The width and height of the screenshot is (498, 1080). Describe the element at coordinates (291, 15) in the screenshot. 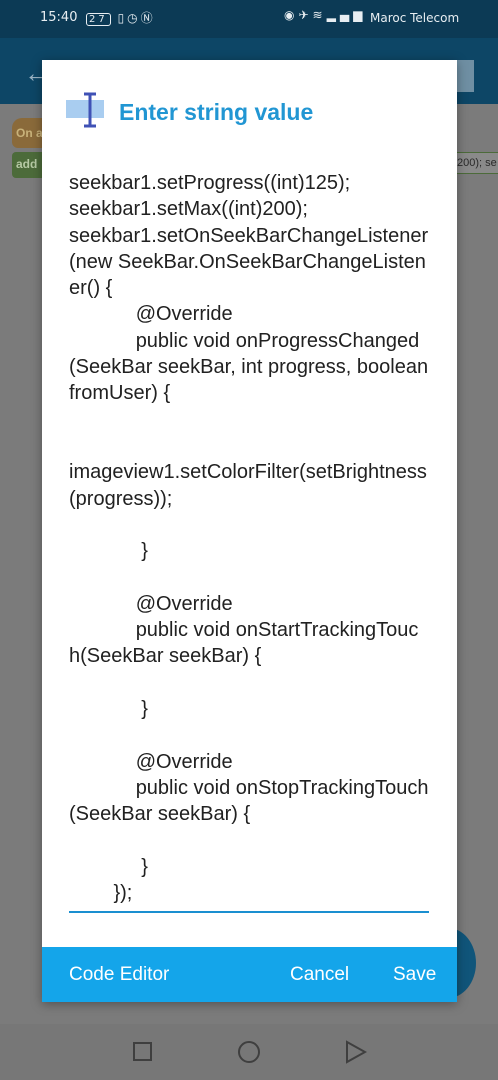

I see `messenger-icon: ◉` at that location.